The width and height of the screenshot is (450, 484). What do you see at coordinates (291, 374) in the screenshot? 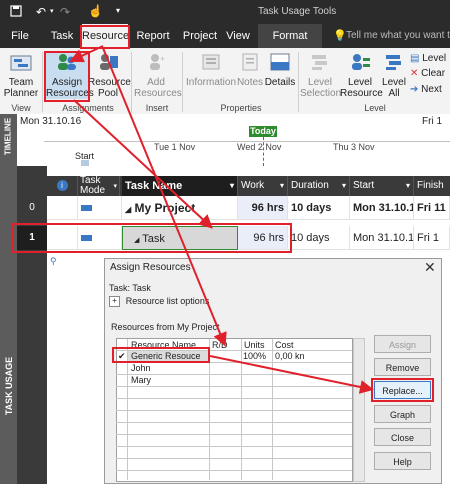
I see `arrow-resource-to-replace` at bounding box center [291, 374].